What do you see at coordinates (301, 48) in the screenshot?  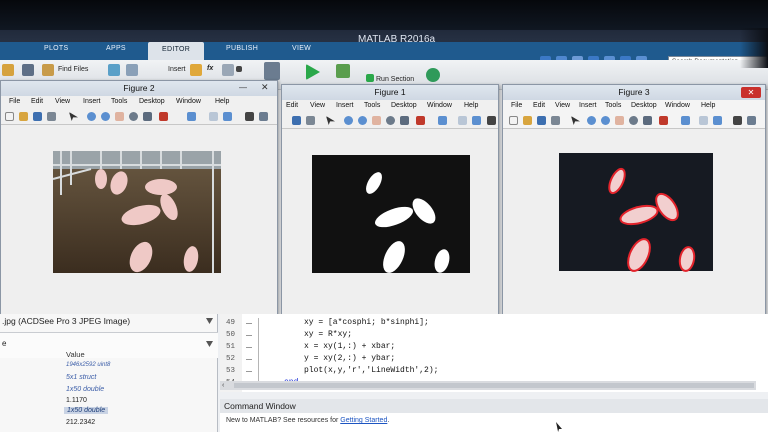 I see `tab-view: VIEW` at bounding box center [301, 48].